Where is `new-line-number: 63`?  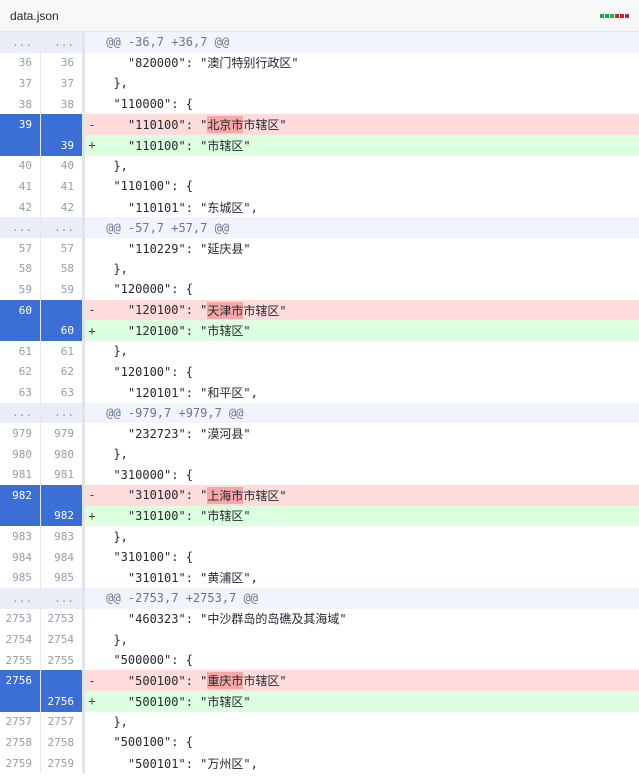 new-line-number: 63 is located at coordinates (63, 392).